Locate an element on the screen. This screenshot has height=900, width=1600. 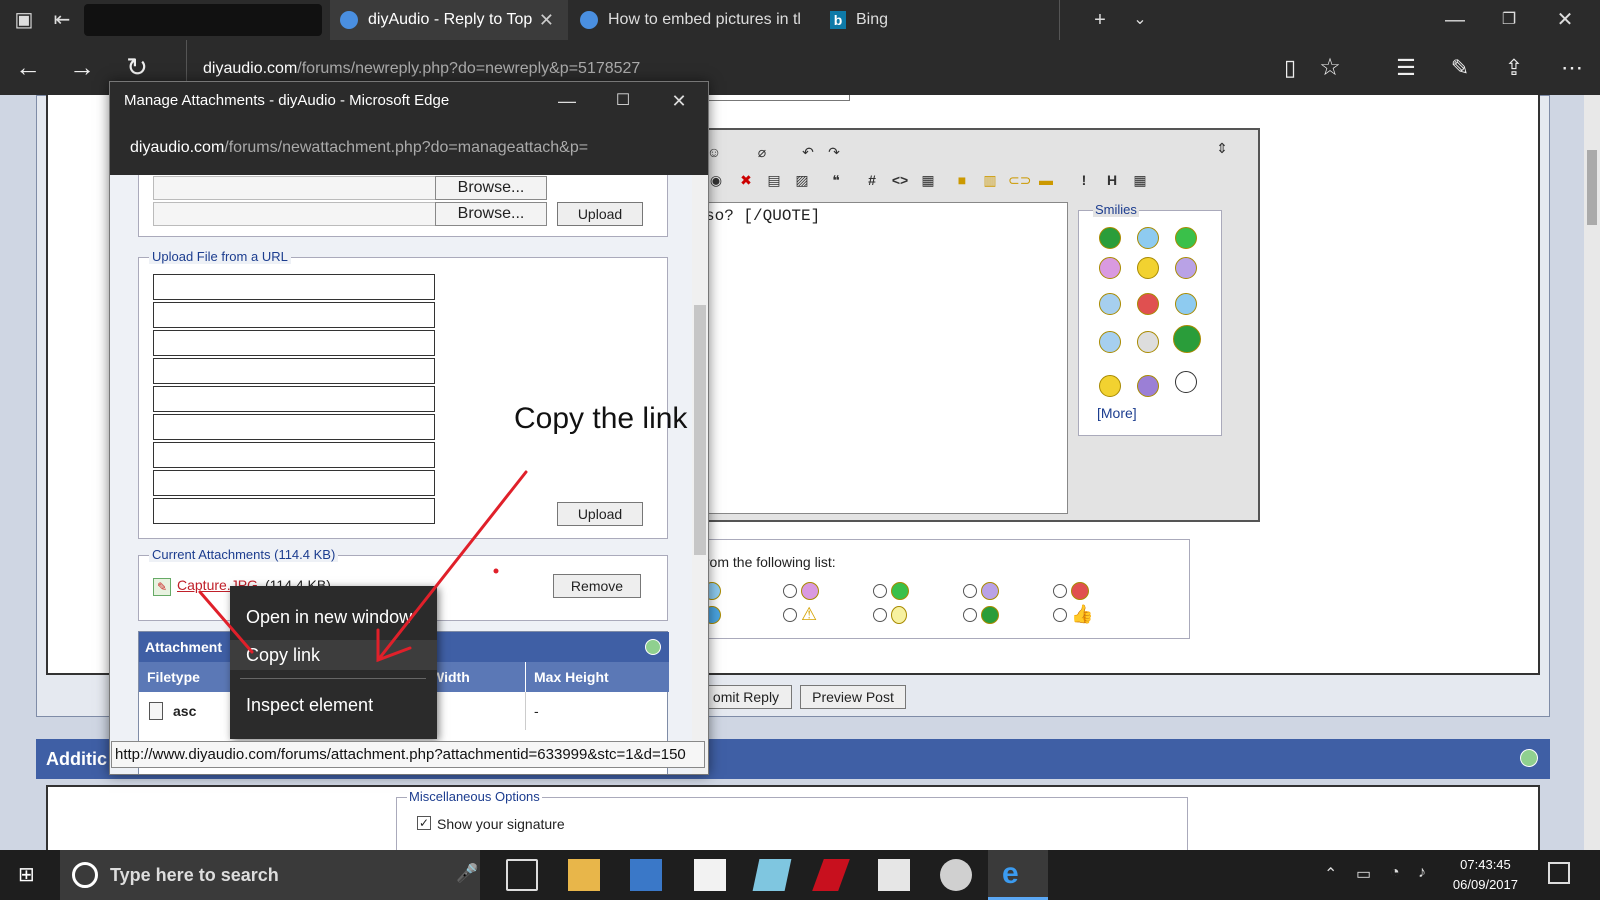
edge-icon: e is located at coordinates (1010, 873).